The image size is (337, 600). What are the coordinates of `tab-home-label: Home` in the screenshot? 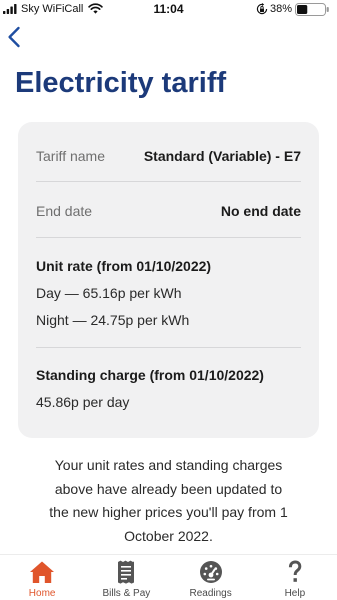 It's located at (42, 593).